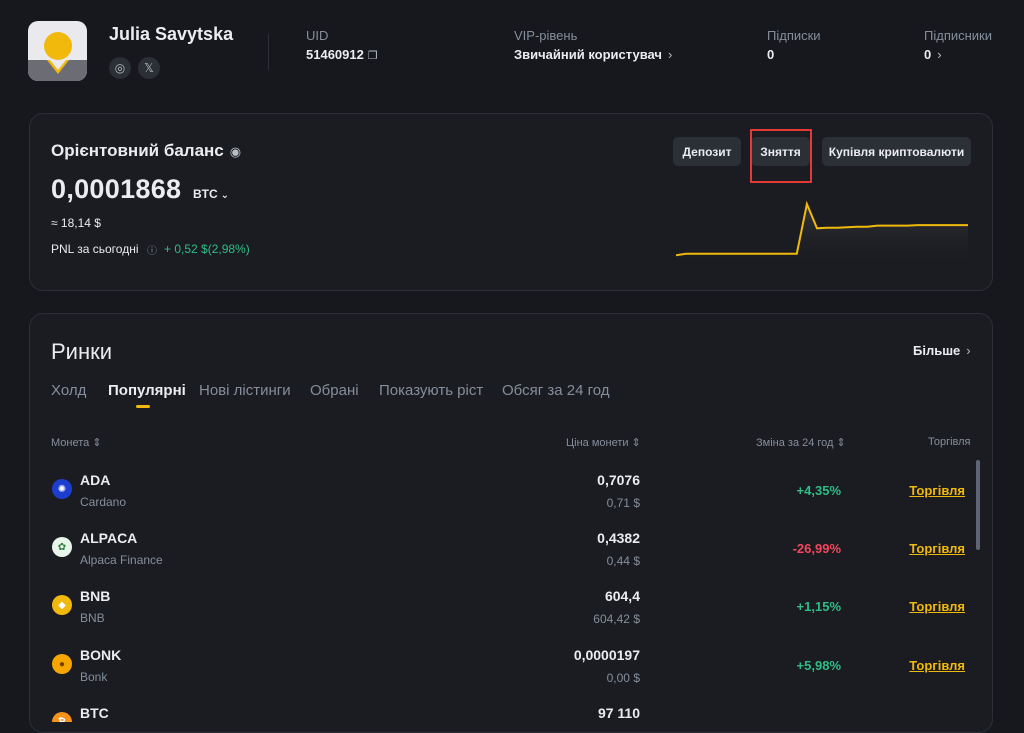  Describe the element at coordinates (546, 35) in the screenshot. I see `vip-label: VIP-рівень` at that location.